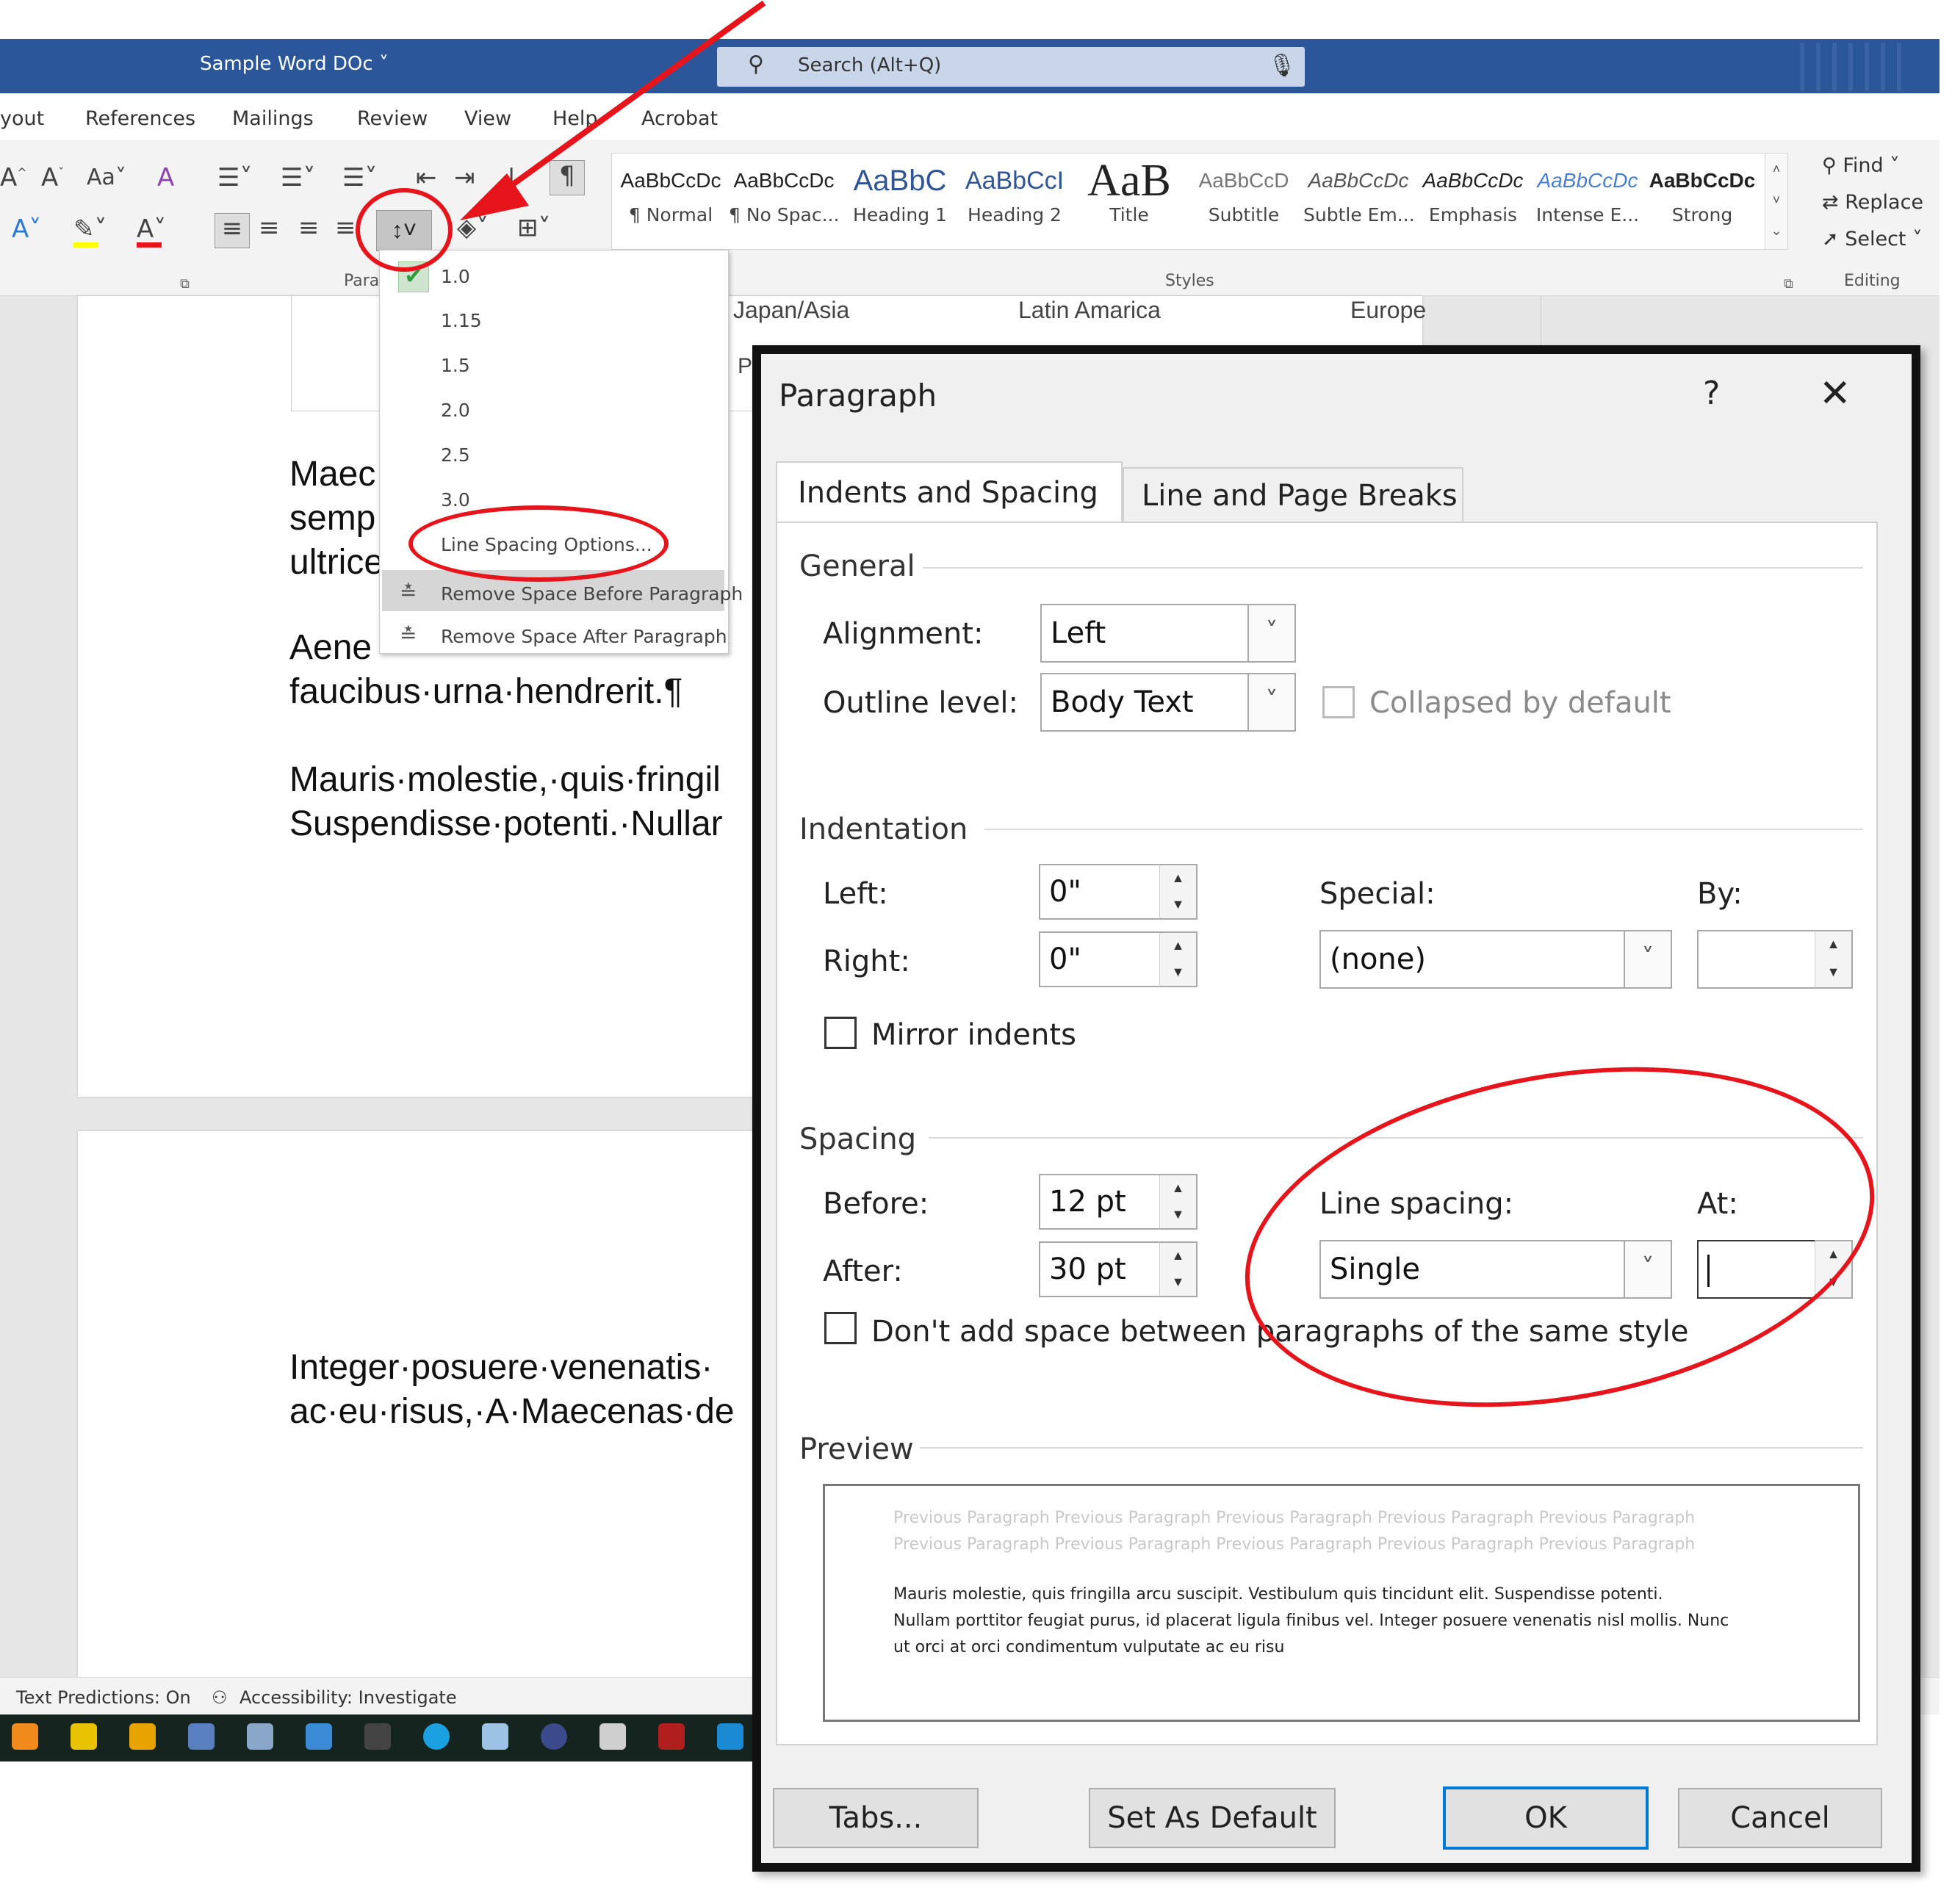  Describe the element at coordinates (613, 110) in the screenshot. I see `annotation-arrow` at that location.